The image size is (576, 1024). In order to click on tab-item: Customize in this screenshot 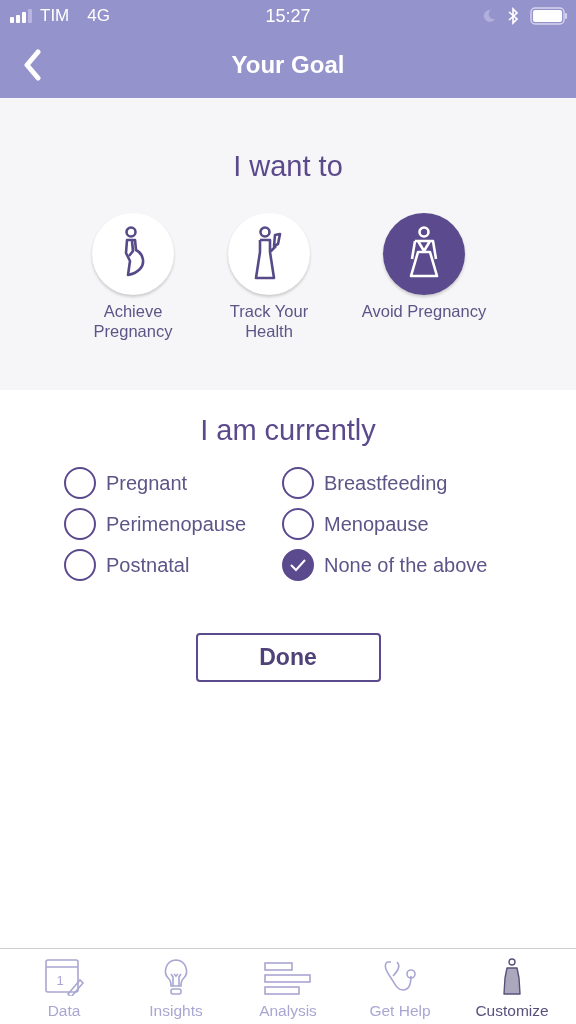, I will do `click(512, 986)`.